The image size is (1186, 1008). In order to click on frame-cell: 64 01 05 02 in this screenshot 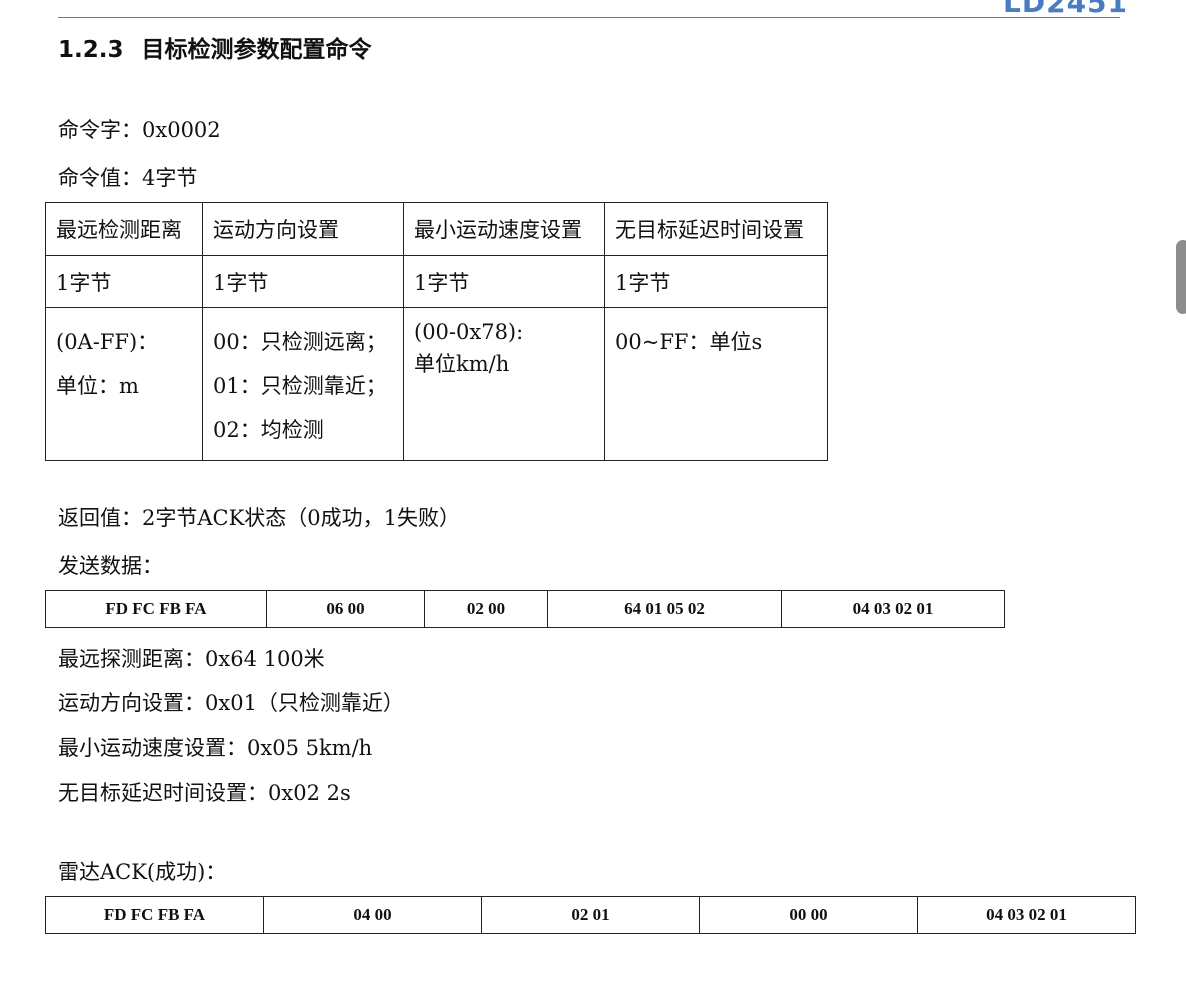, I will do `click(664, 609)`.